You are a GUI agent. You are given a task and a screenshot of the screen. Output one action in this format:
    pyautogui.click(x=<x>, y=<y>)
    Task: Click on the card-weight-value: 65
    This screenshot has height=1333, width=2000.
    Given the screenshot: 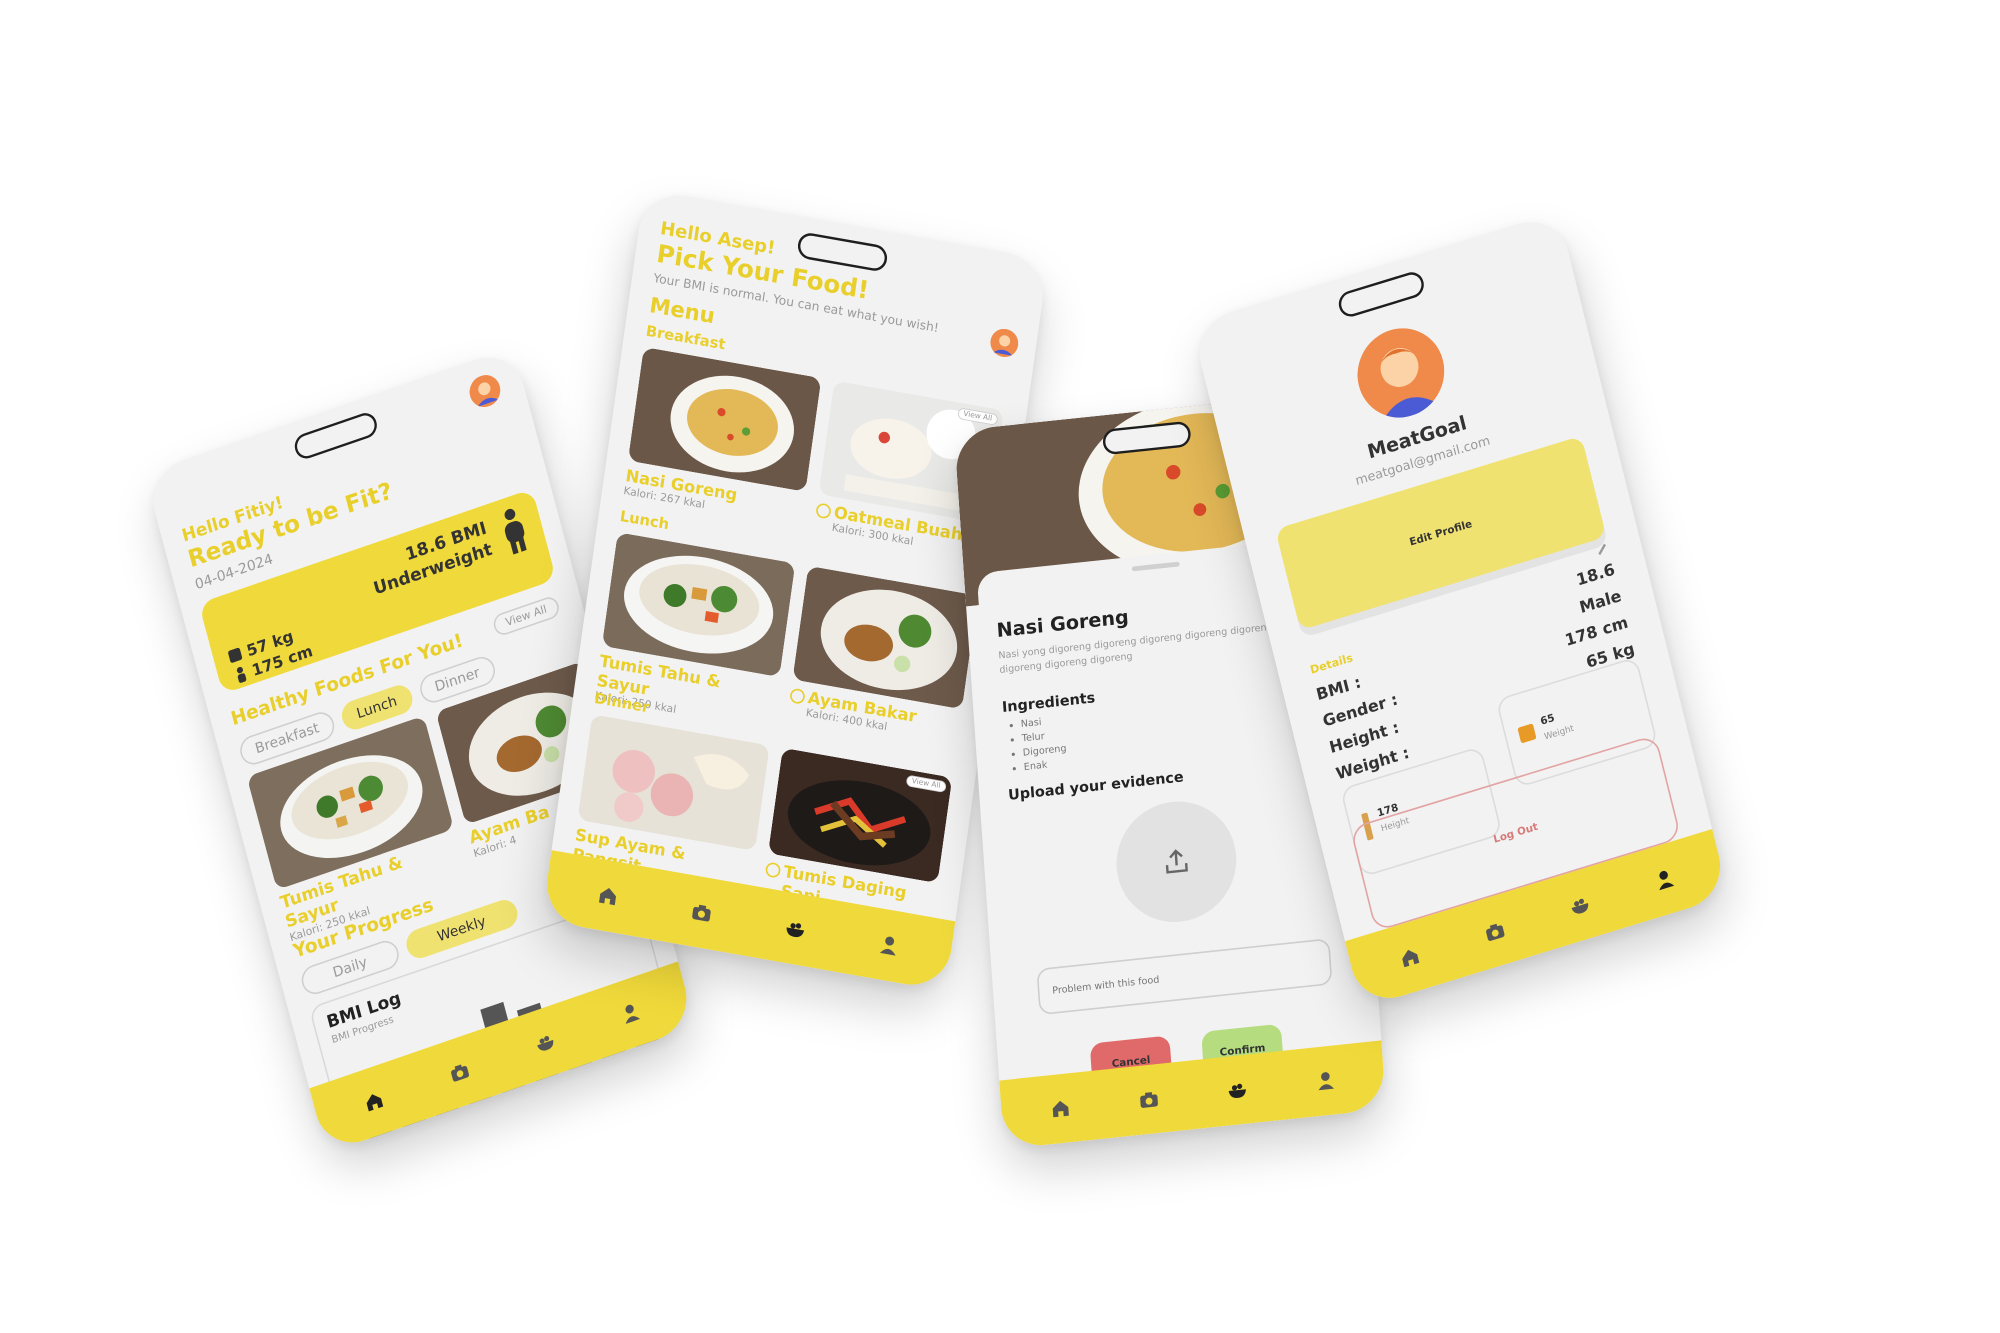 What is the action you would take?
    pyautogui.click(x=1547, y=720)
    